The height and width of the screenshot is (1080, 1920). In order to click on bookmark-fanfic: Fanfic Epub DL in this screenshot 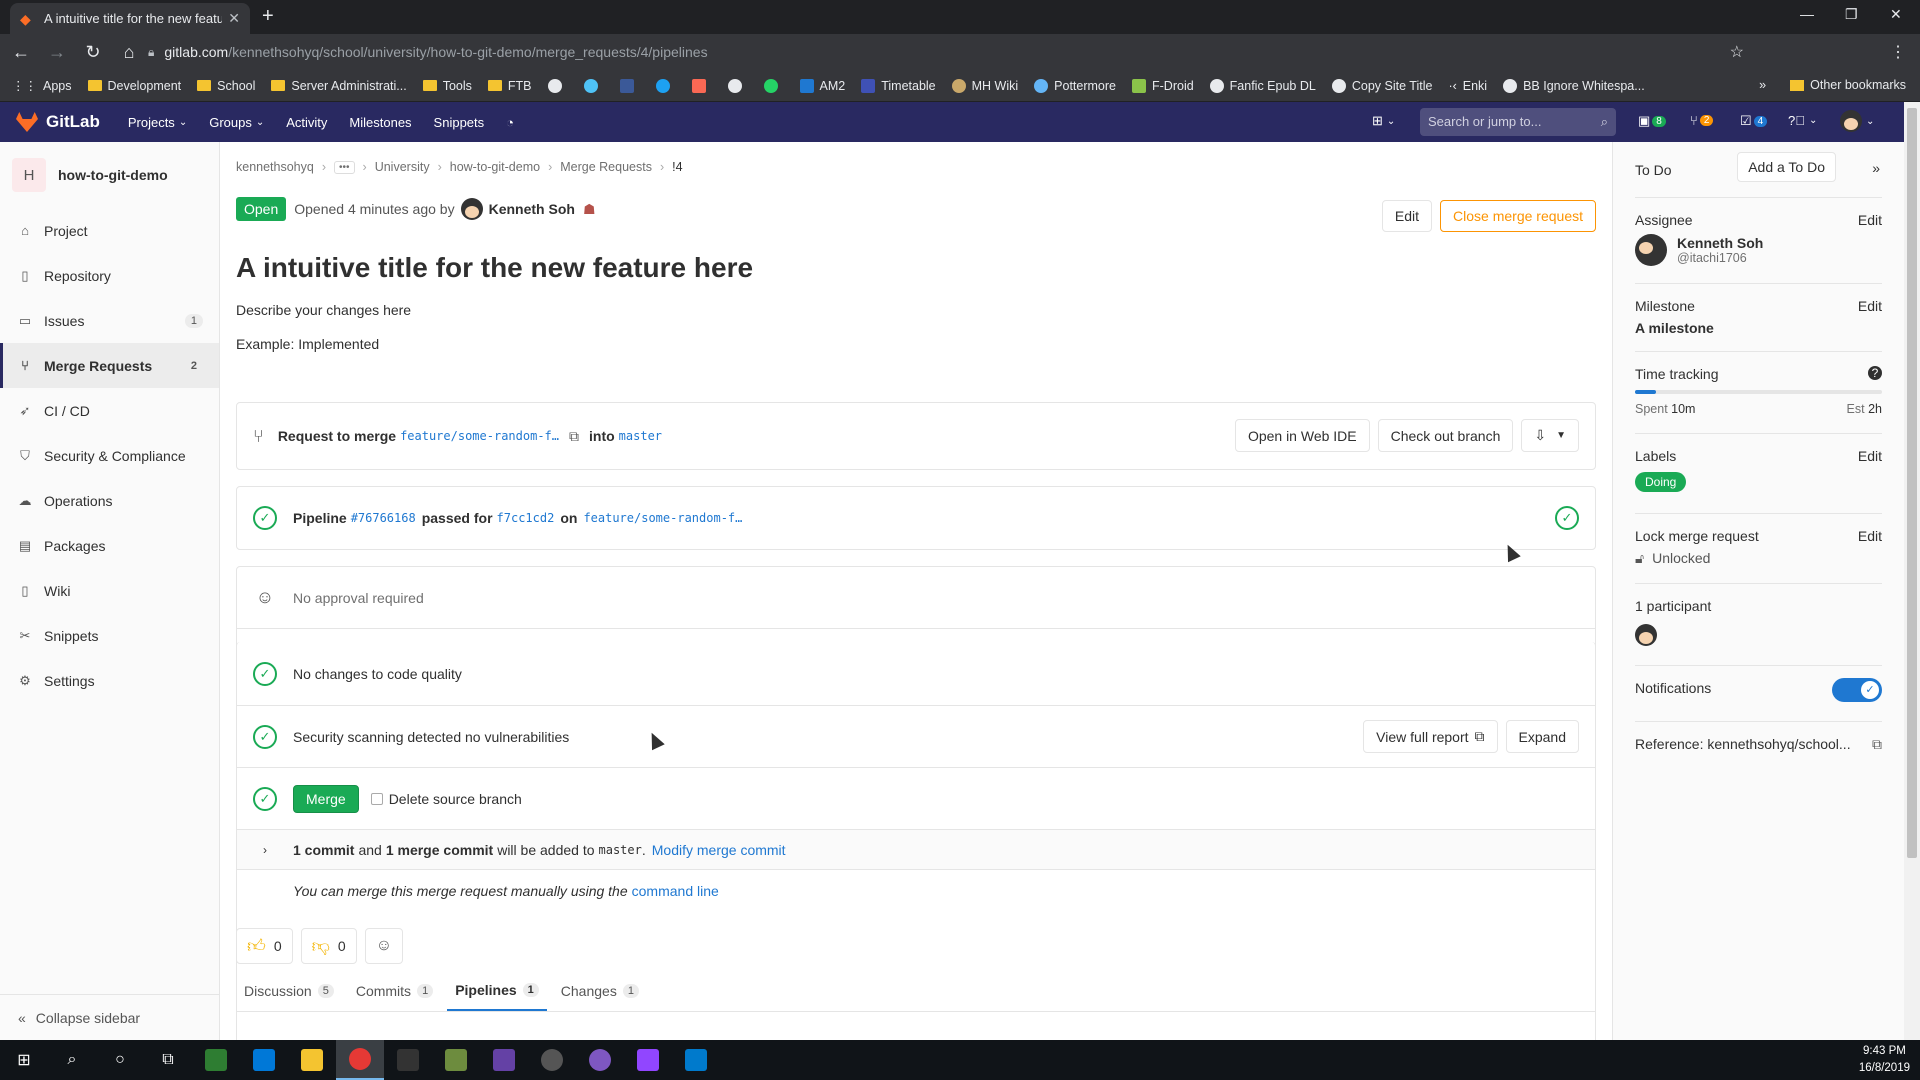, I will do `click(1262, 85)`.